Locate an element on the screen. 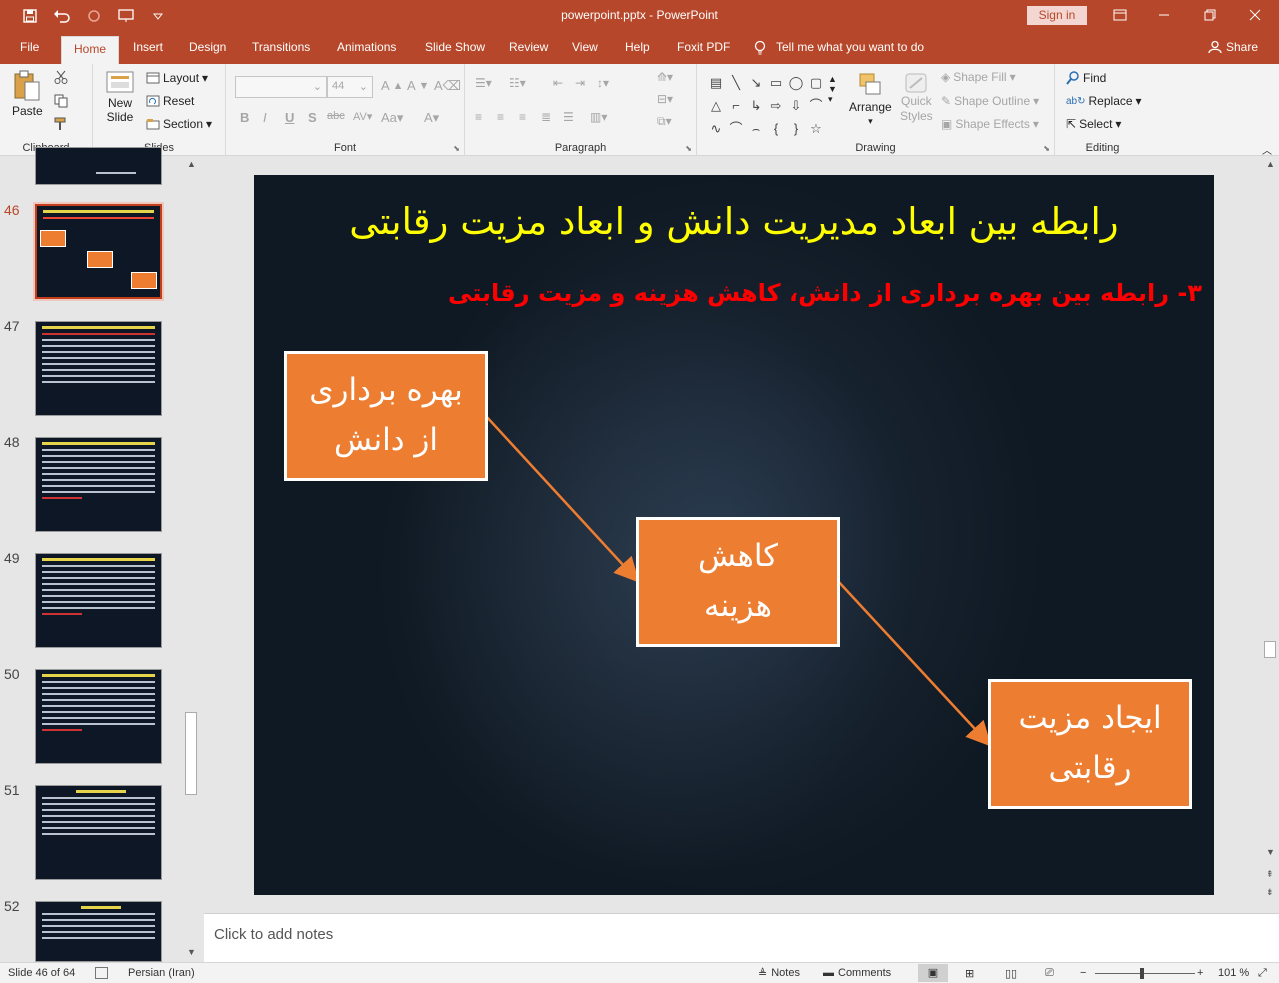 The width and height of the screenshot is (1279, 983). thumbnail-scrollbar: ▲ ▼ is located at coordinates (191, 559).